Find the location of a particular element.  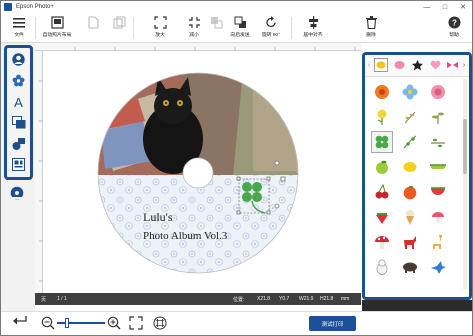

rotate-button: 旋转 90° is located at coordinates (271, 28).